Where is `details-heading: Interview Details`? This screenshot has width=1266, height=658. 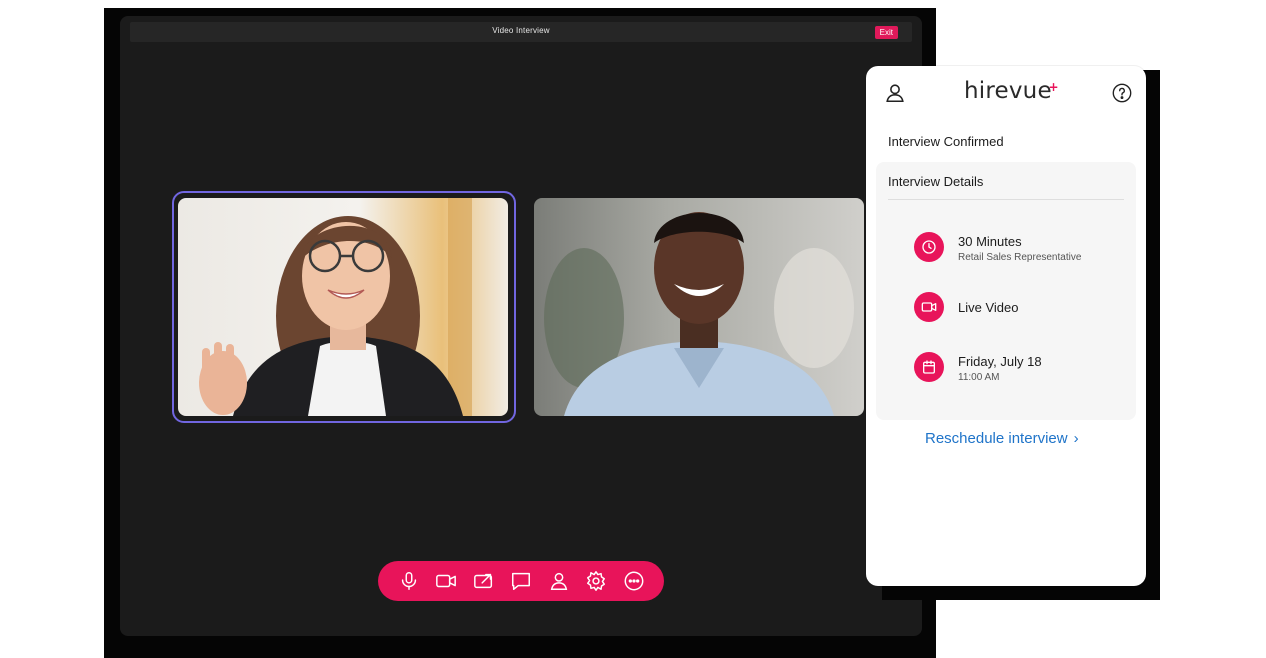 details-heading: Interview Details is located at coordinates (936, 181).